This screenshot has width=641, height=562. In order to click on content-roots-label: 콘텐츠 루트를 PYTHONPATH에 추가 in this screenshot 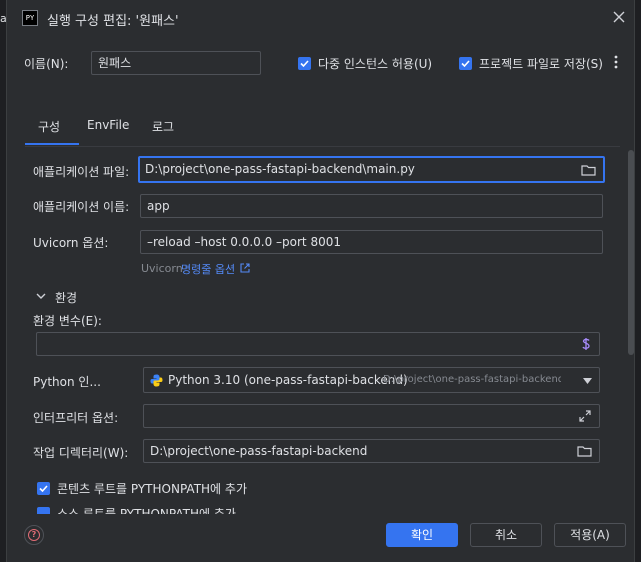, I will do `click(152, 489)`.